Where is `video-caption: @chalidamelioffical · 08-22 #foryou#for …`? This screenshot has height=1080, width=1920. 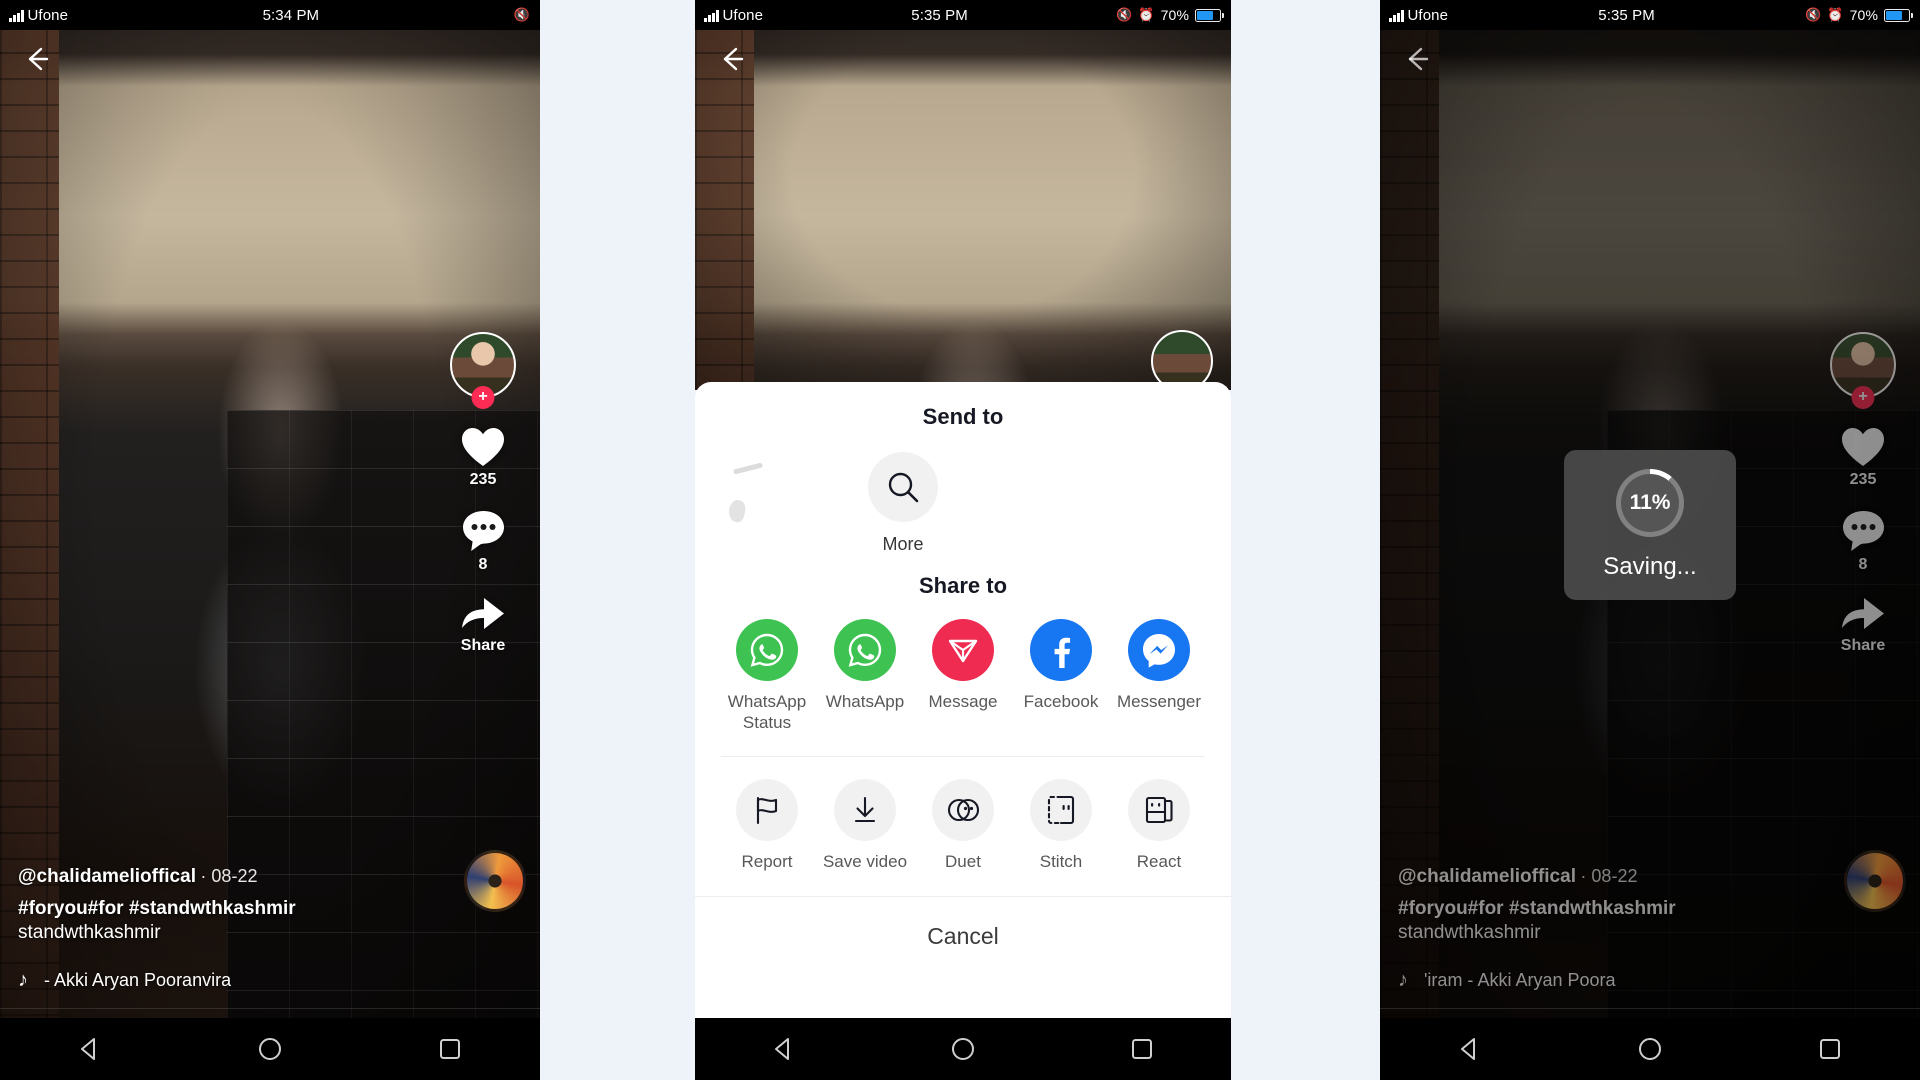
video-caption: @chalidamelioffical · 08-22 #foryou#for … is located at coordinates (224, 905).